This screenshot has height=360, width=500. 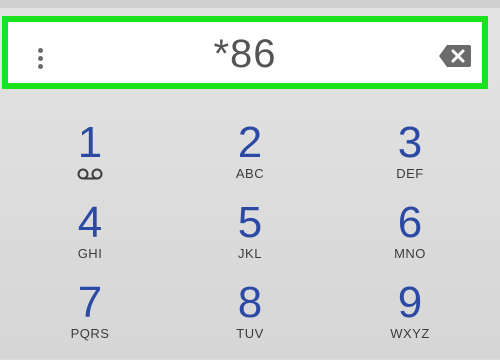 I want to click on key-letters: JKL, so click(x=250, y=253).